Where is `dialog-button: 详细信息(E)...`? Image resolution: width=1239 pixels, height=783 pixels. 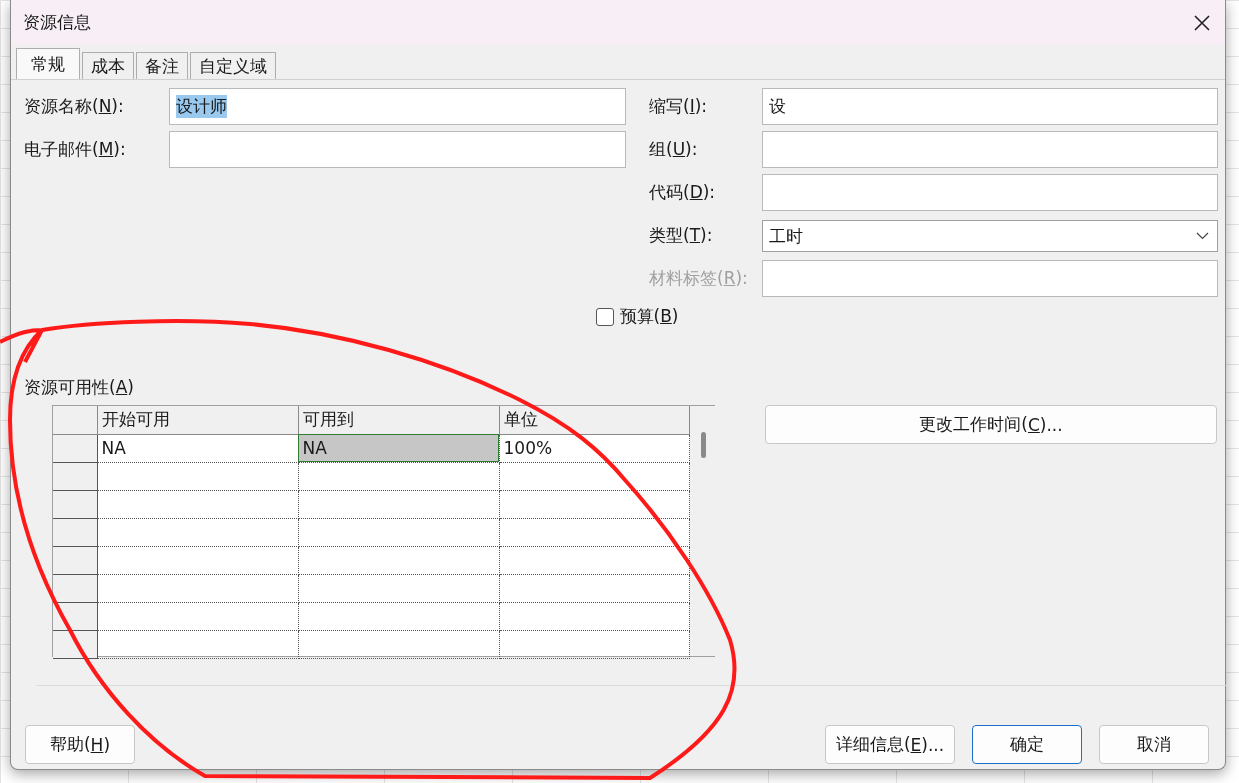 dialog-button: 详细信息(E)... is located at coordinates (890, 744).